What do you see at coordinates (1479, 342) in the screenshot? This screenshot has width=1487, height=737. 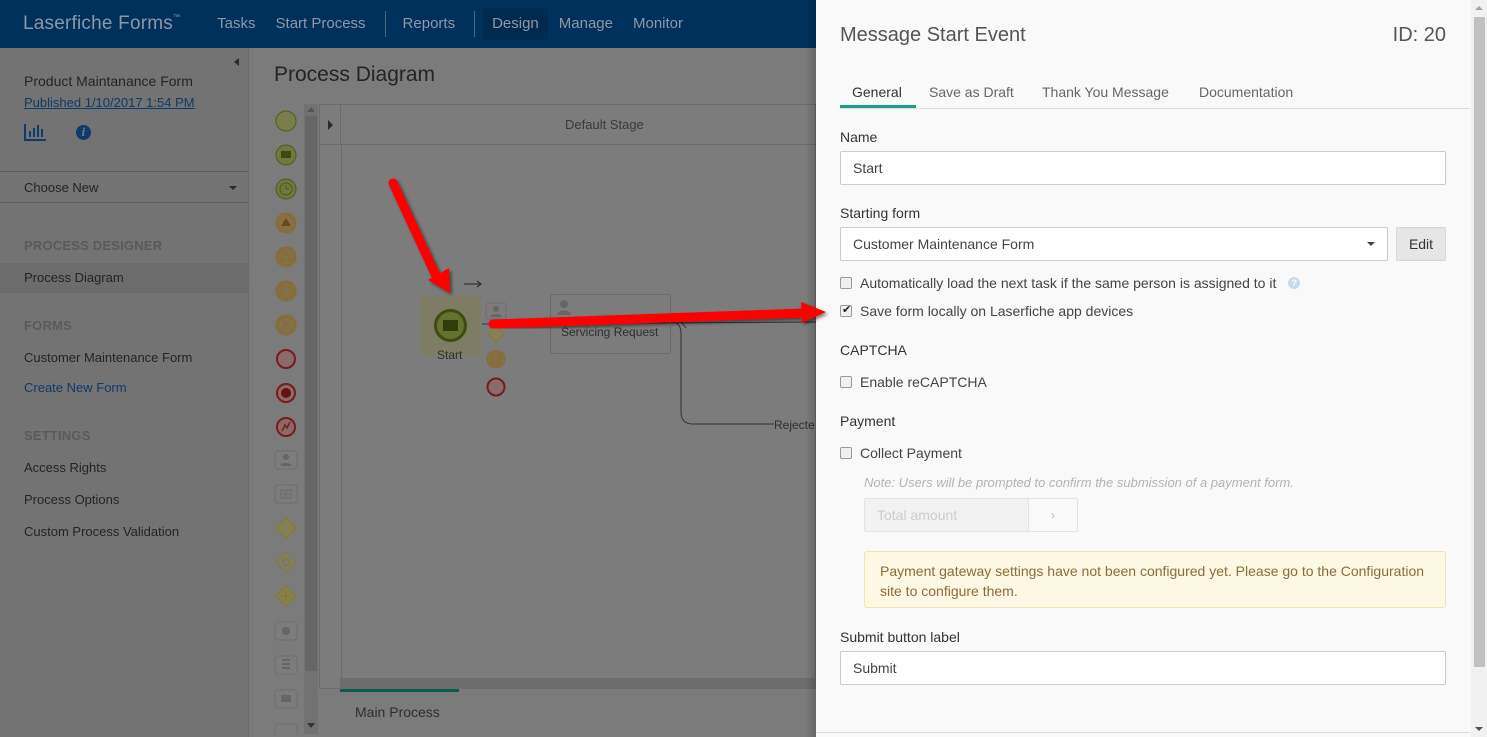 I see `scrollbar-thumb` at bounding box center [1479, 342].